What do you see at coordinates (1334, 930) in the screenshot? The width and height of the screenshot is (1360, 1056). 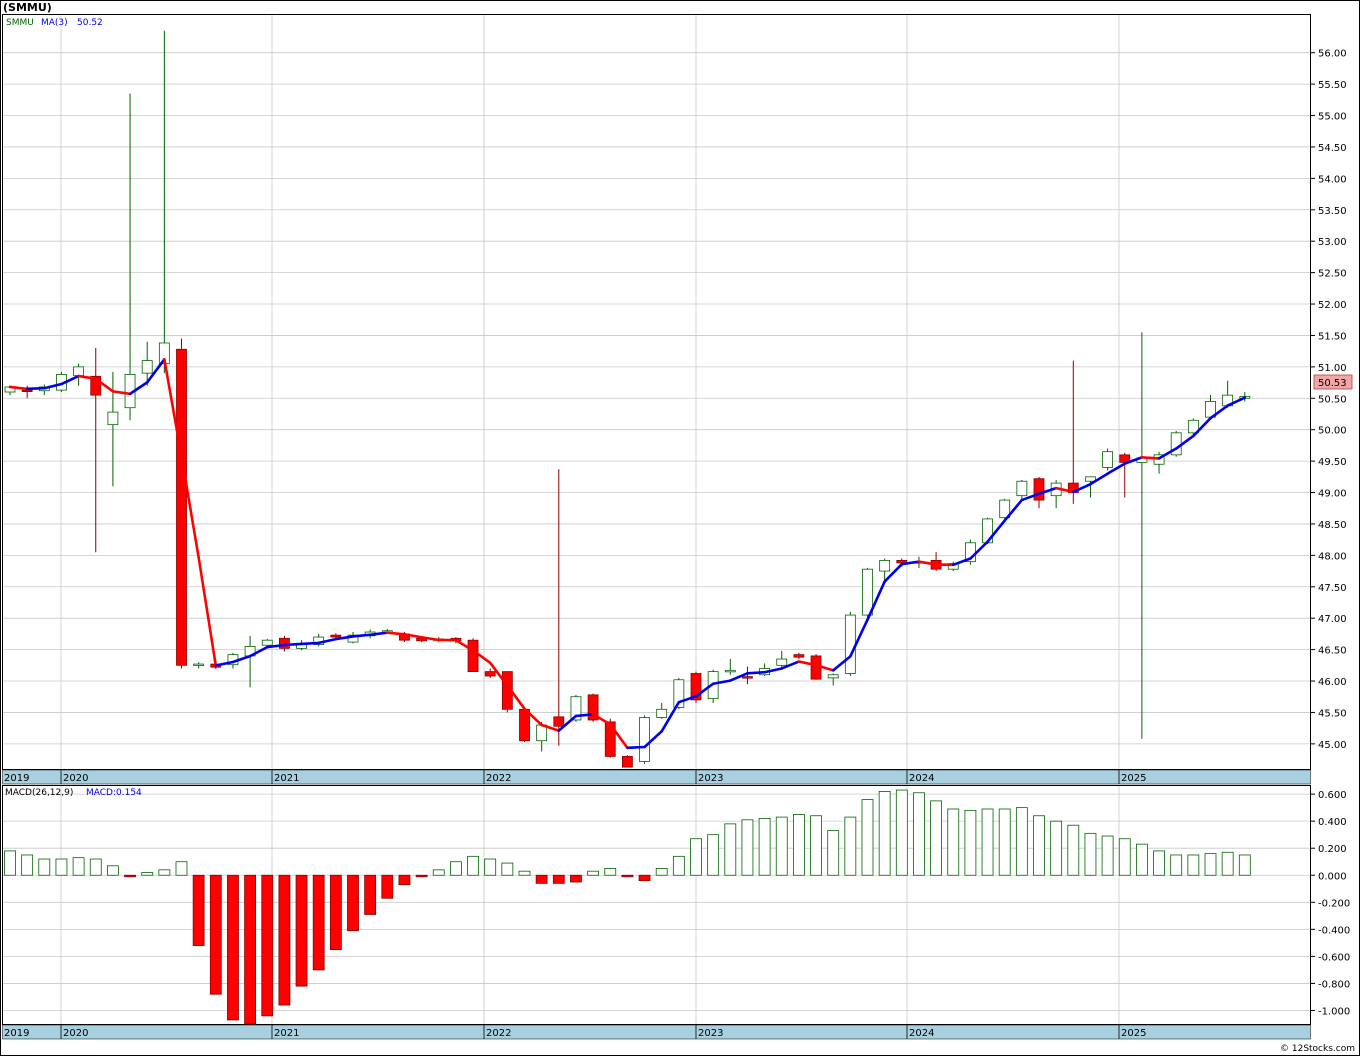 I see `macd-tick-label: -0.400` at bounding box center [1334, 930].